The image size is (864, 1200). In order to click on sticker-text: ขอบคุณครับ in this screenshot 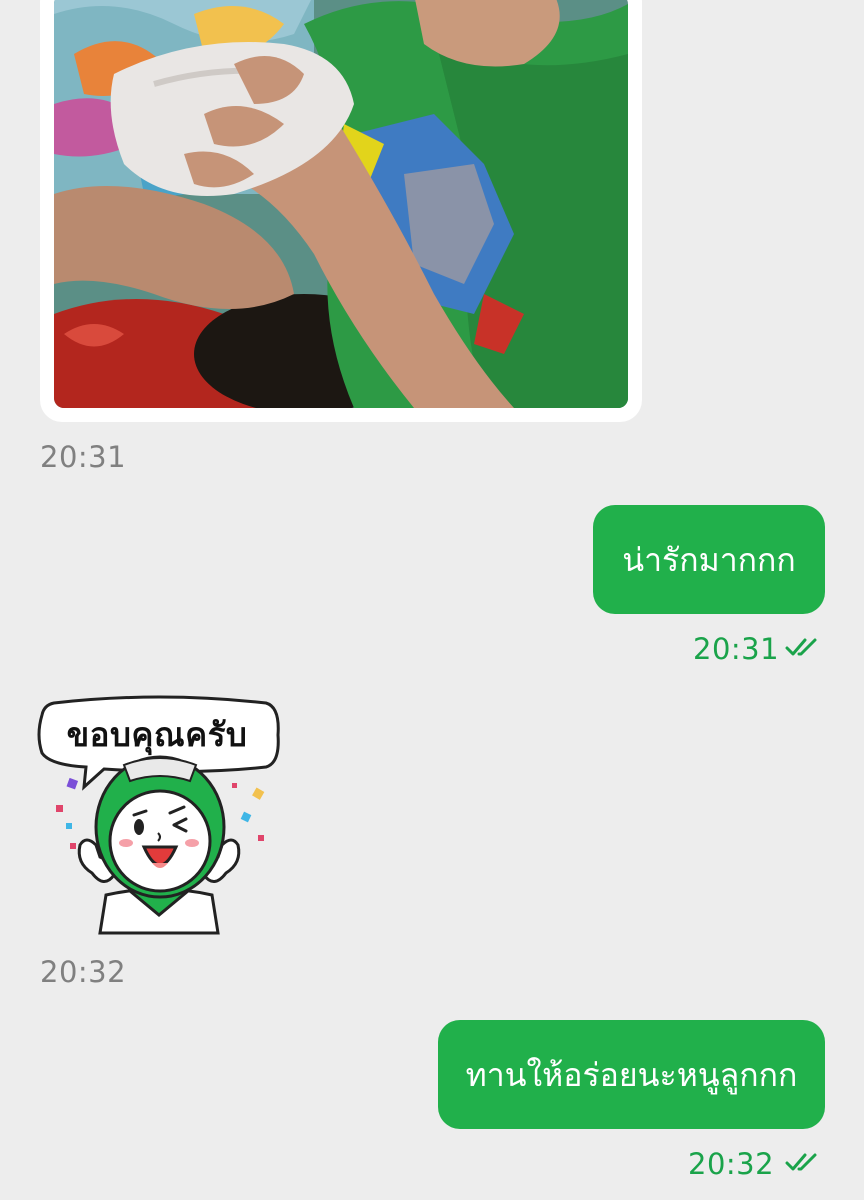, I will do `click(157, 734)`.